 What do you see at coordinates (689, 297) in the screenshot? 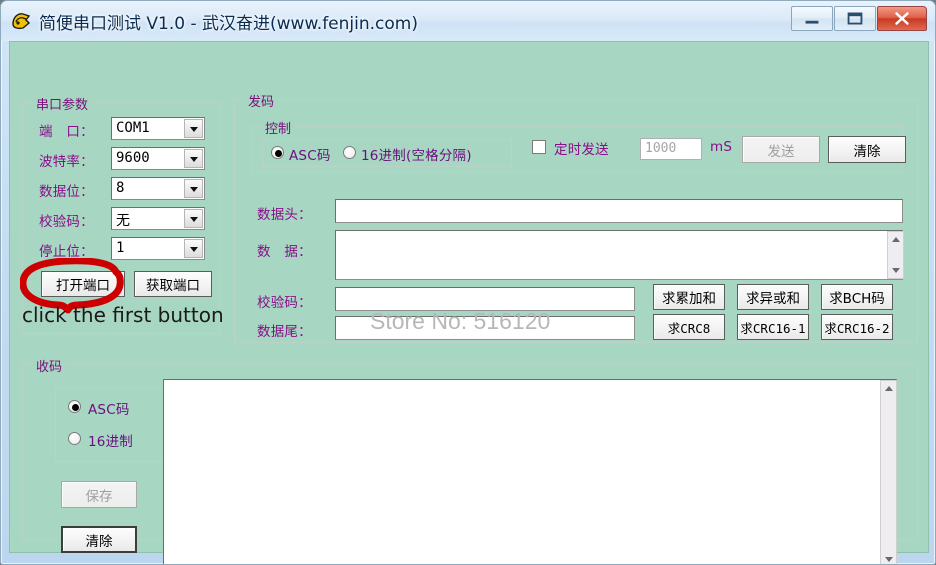
I see `sum-button: 求累加和` at bounding box center [689, 297].